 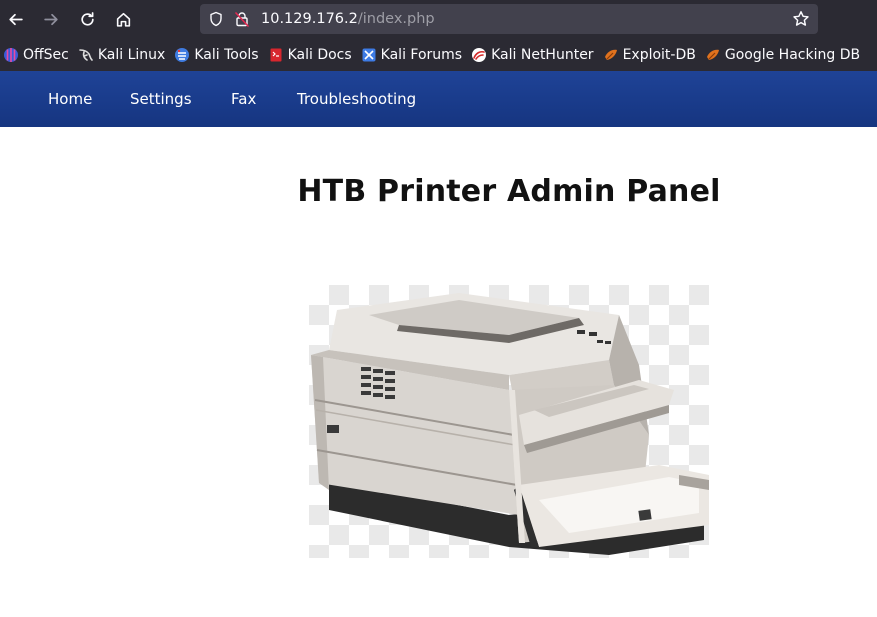 I want to click on nav-fax: Fax, so click(x=243, y=99).